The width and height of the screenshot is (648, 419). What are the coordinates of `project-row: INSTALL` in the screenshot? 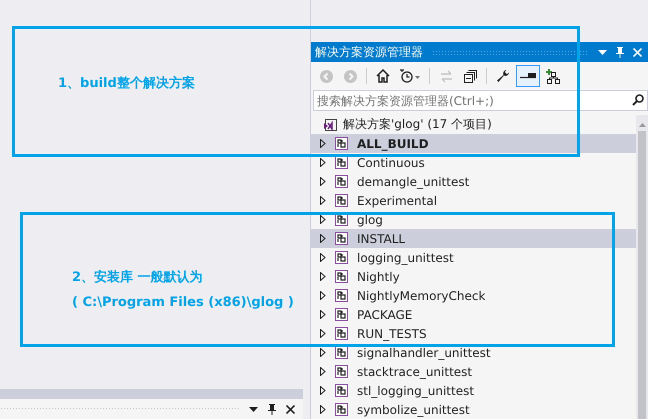 It's located at (473, 238).